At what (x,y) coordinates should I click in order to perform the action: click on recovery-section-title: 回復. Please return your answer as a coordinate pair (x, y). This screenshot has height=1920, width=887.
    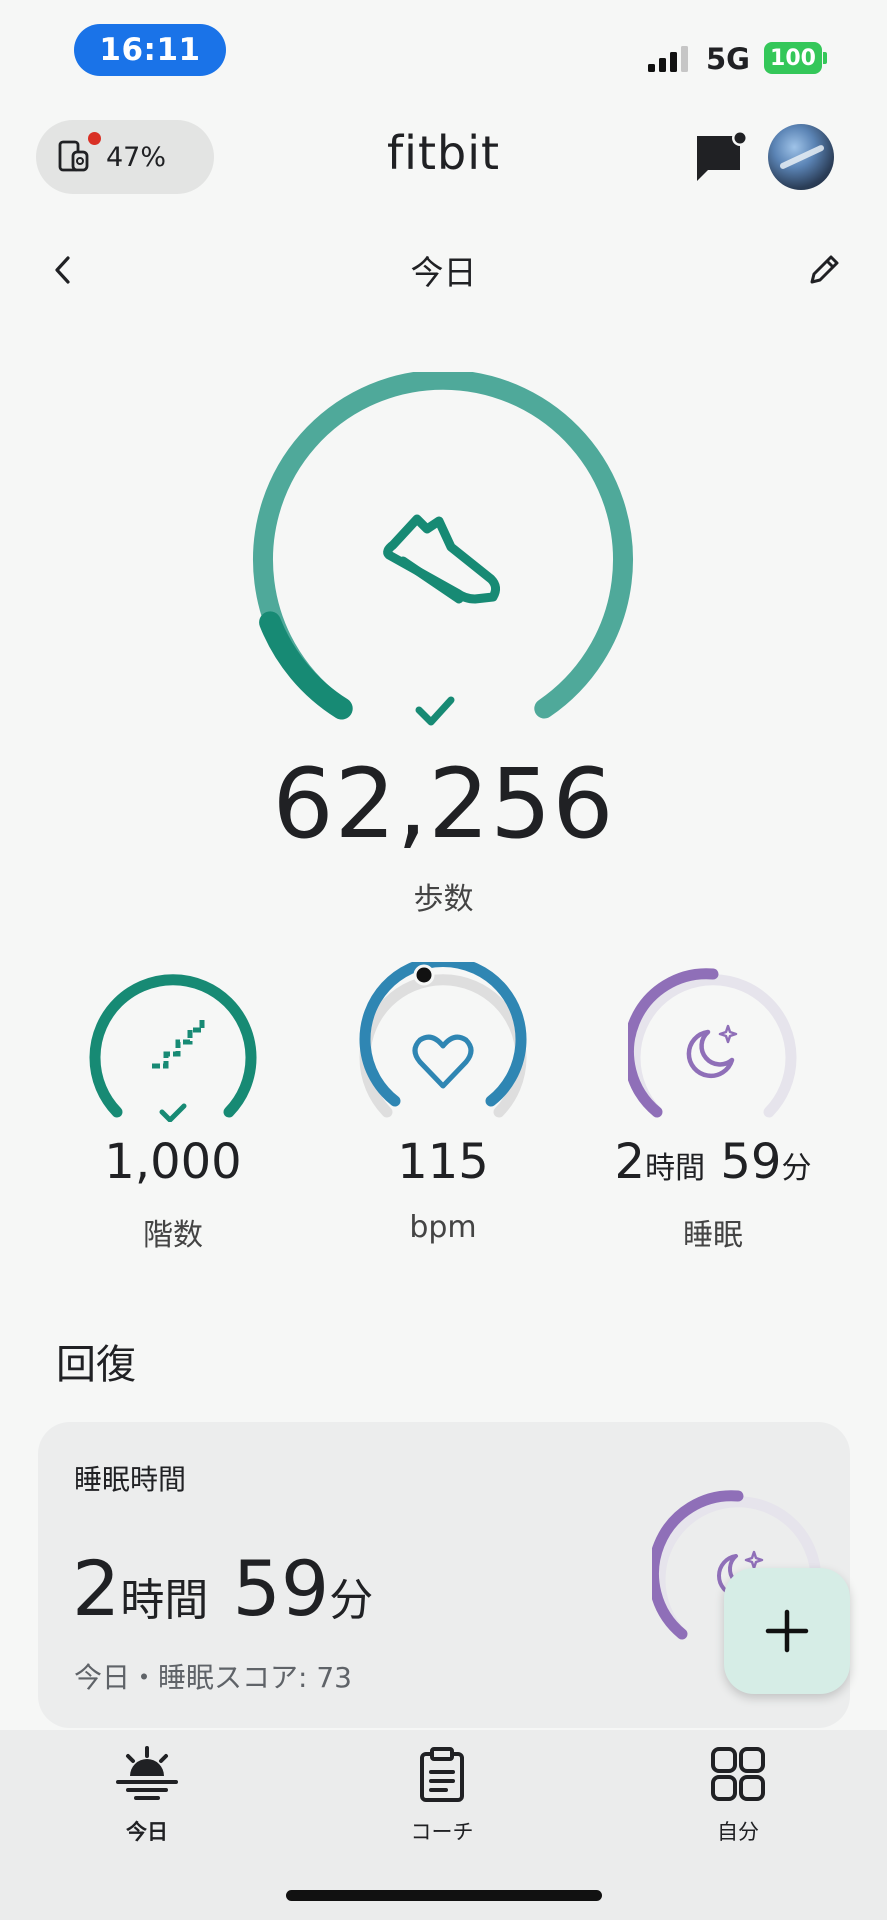
    Looking at the image, I should click on (96, 1365).